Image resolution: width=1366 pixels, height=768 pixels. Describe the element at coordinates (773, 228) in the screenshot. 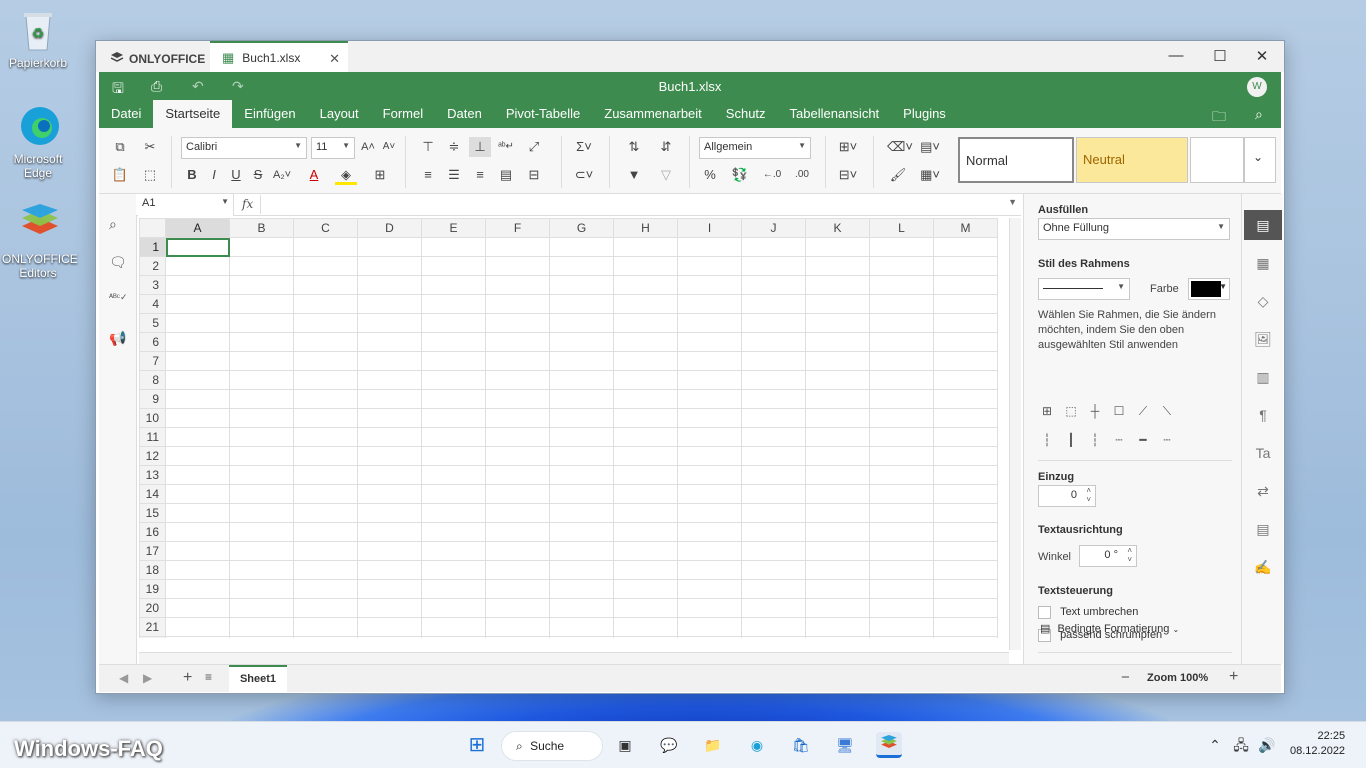

I see `column-header: J` at that location.